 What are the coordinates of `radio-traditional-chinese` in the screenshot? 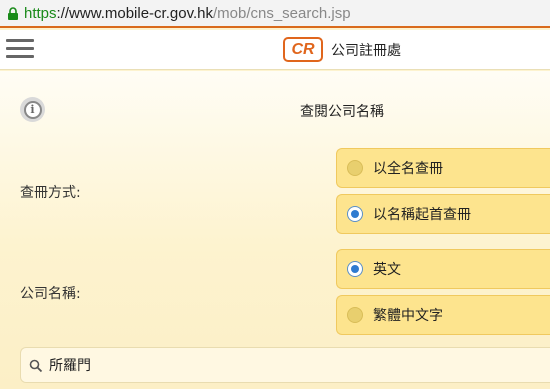 It's located at (355, 315).